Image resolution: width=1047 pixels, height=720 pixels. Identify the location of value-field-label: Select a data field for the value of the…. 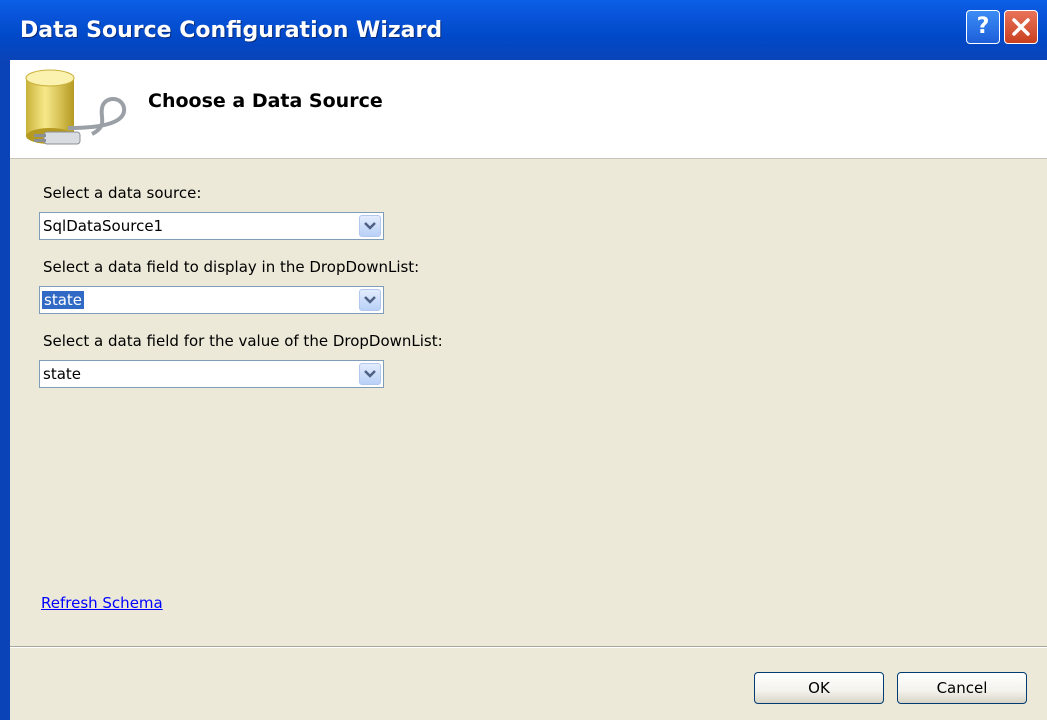
(243, 341).